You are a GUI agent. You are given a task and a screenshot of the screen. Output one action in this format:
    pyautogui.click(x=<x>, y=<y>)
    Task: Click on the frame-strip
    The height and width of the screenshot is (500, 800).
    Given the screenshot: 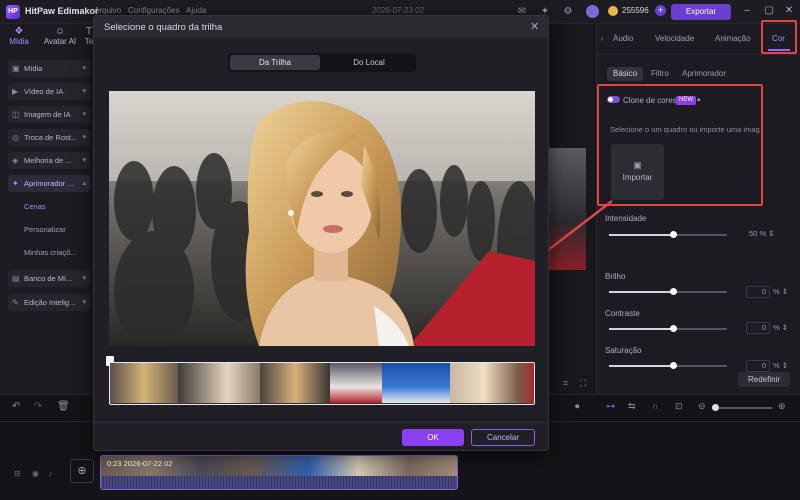 What is the action you would take?
    pyautogui.click(x=322, y=383)
    